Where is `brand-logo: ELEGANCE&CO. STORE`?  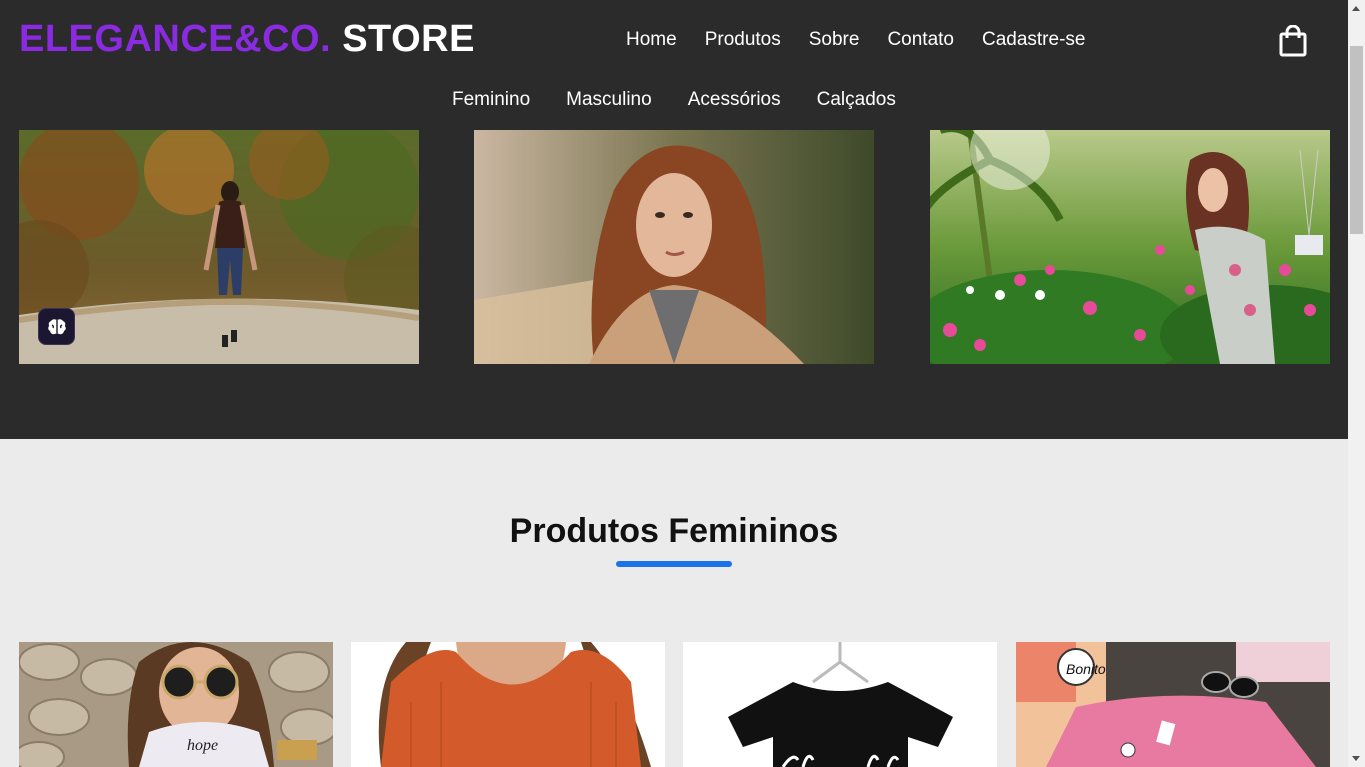
brand-logo: ELEGANCE&CO. STORE is located at coordinates (247, 39).